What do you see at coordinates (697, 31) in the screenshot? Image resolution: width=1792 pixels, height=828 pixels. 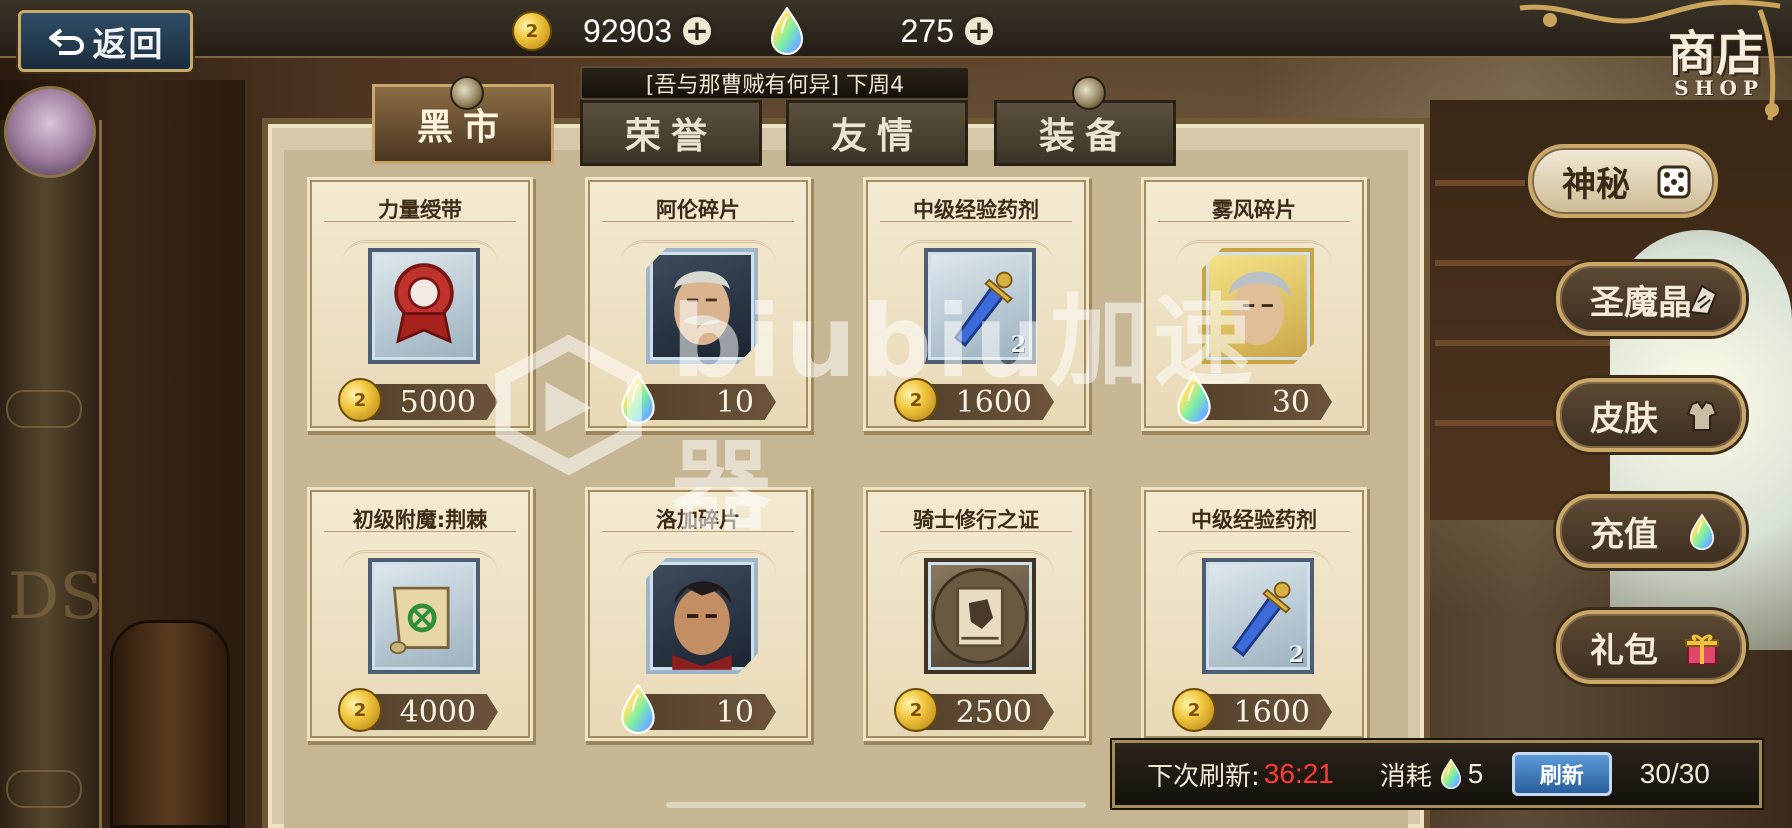 I see `add-gold-button: +` at bounding box center [697, 31].